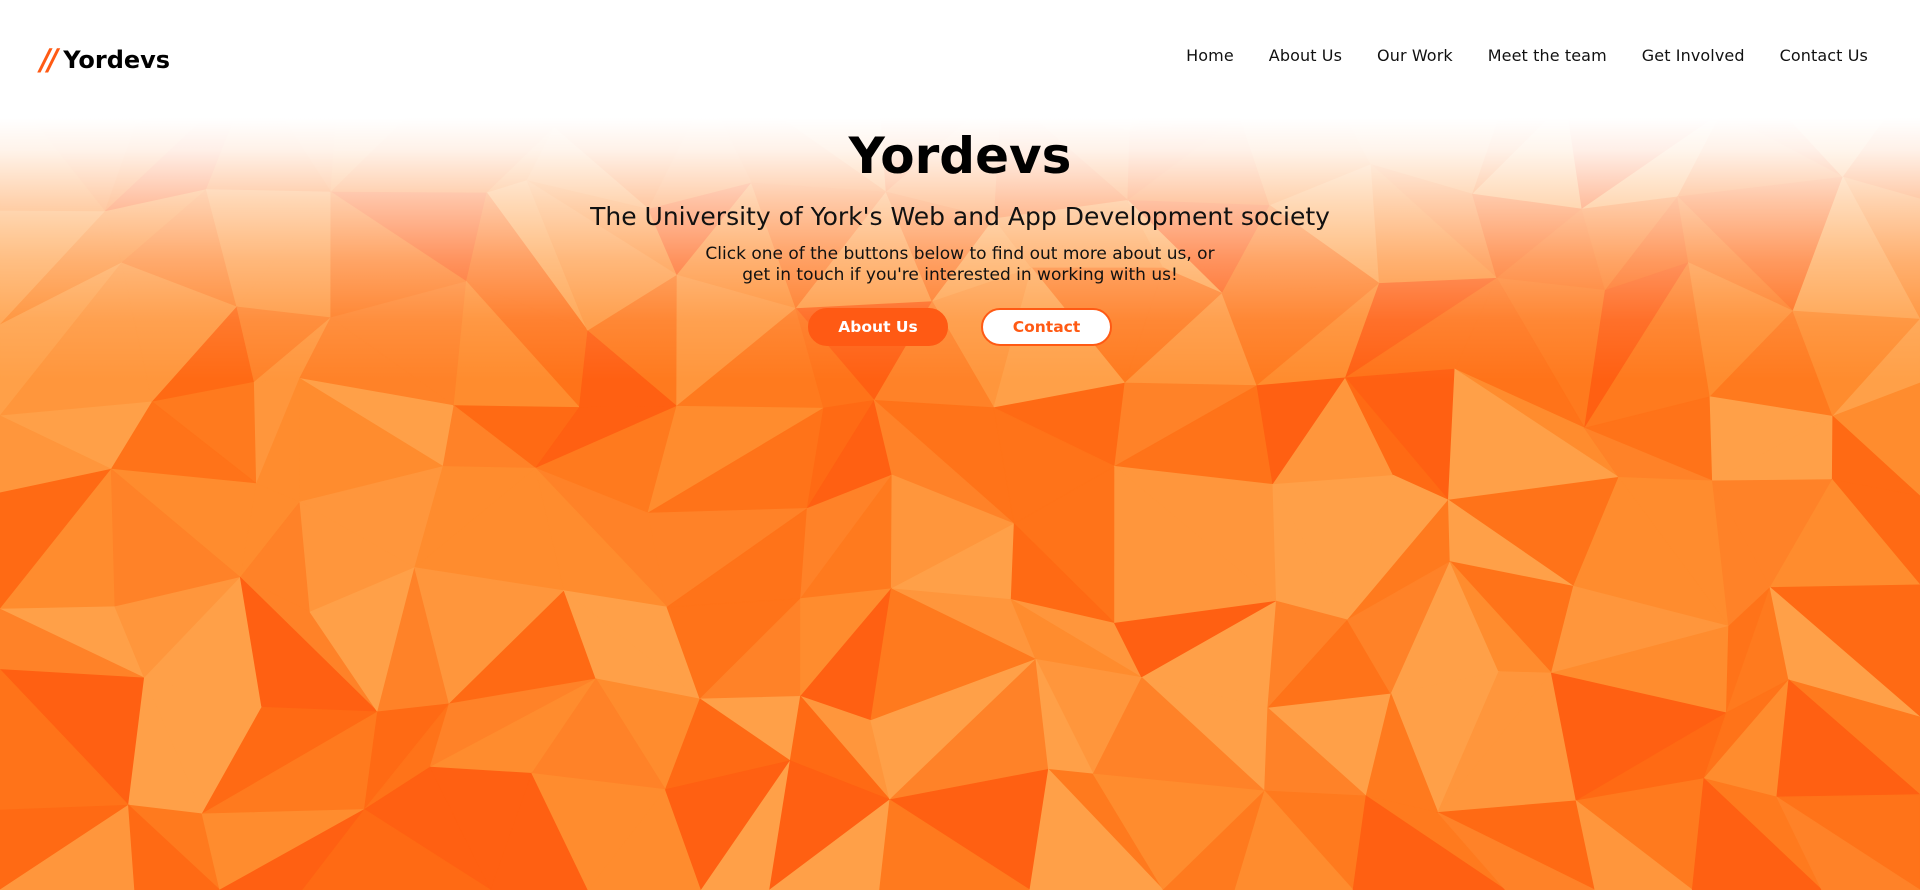  I want to click on nav-home: Home, so click(1210, 55).